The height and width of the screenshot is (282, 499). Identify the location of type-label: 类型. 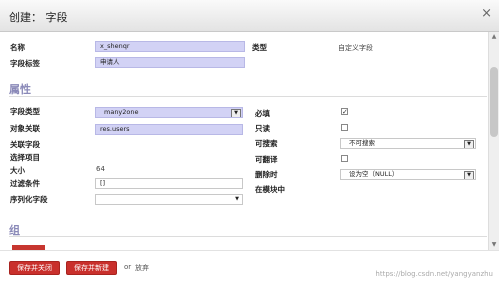
(259, 47).